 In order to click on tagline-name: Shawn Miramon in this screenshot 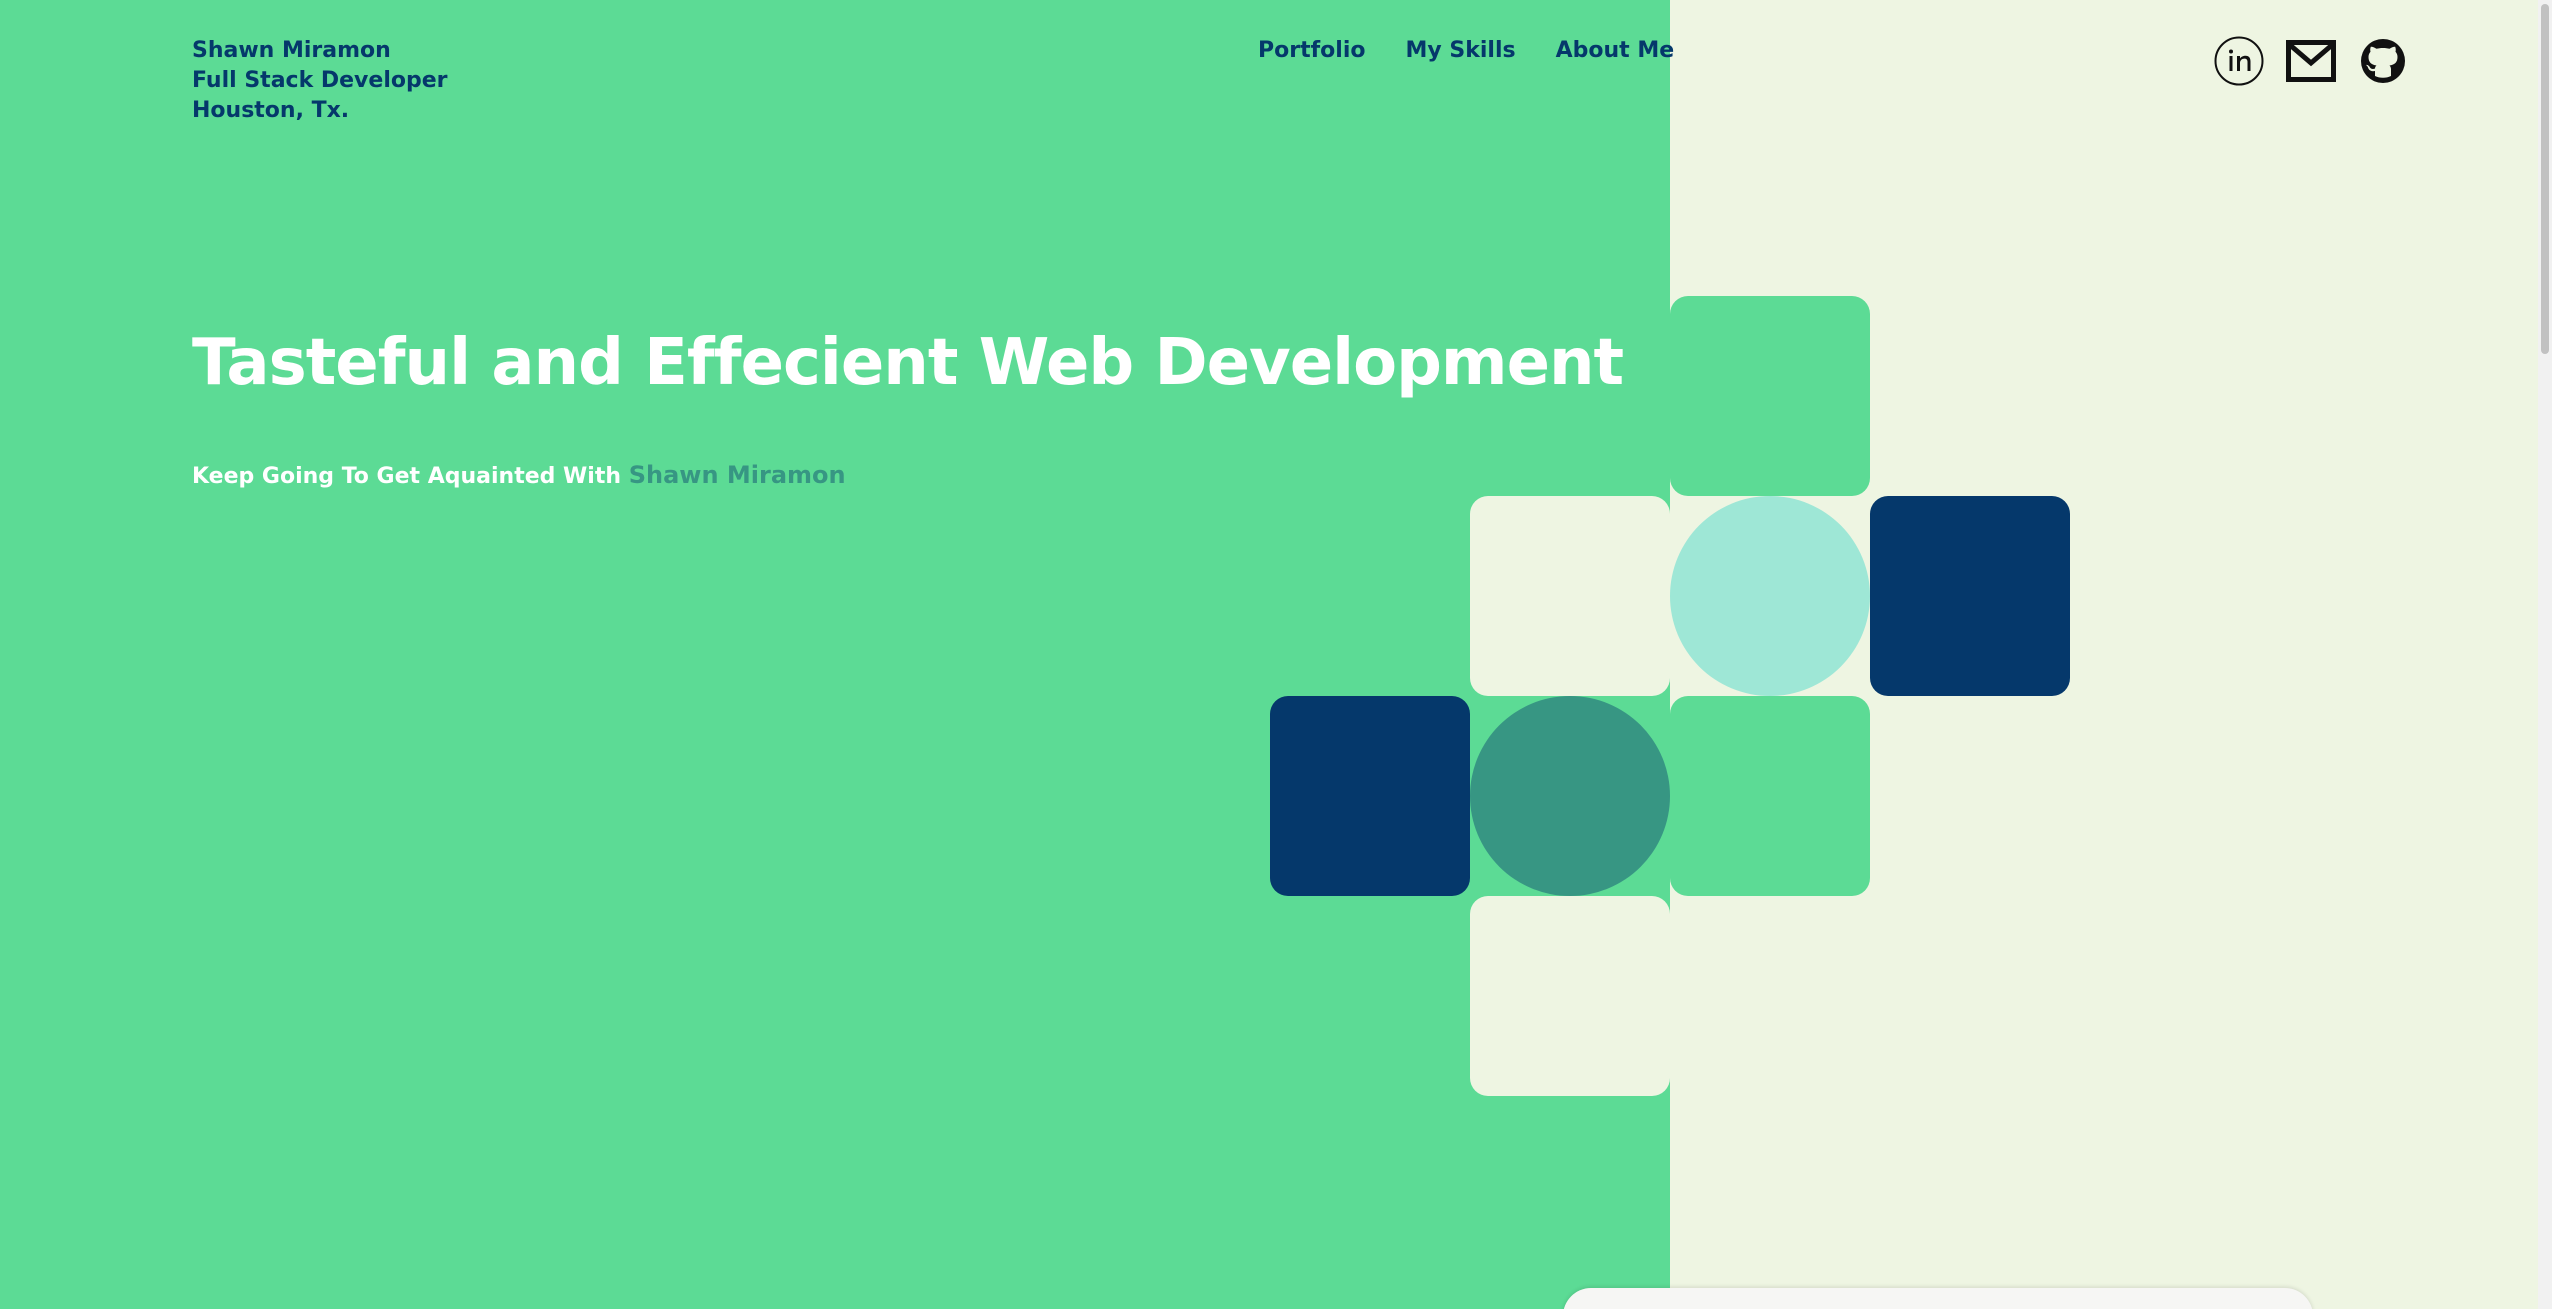, I will do `click(737, 475)`.